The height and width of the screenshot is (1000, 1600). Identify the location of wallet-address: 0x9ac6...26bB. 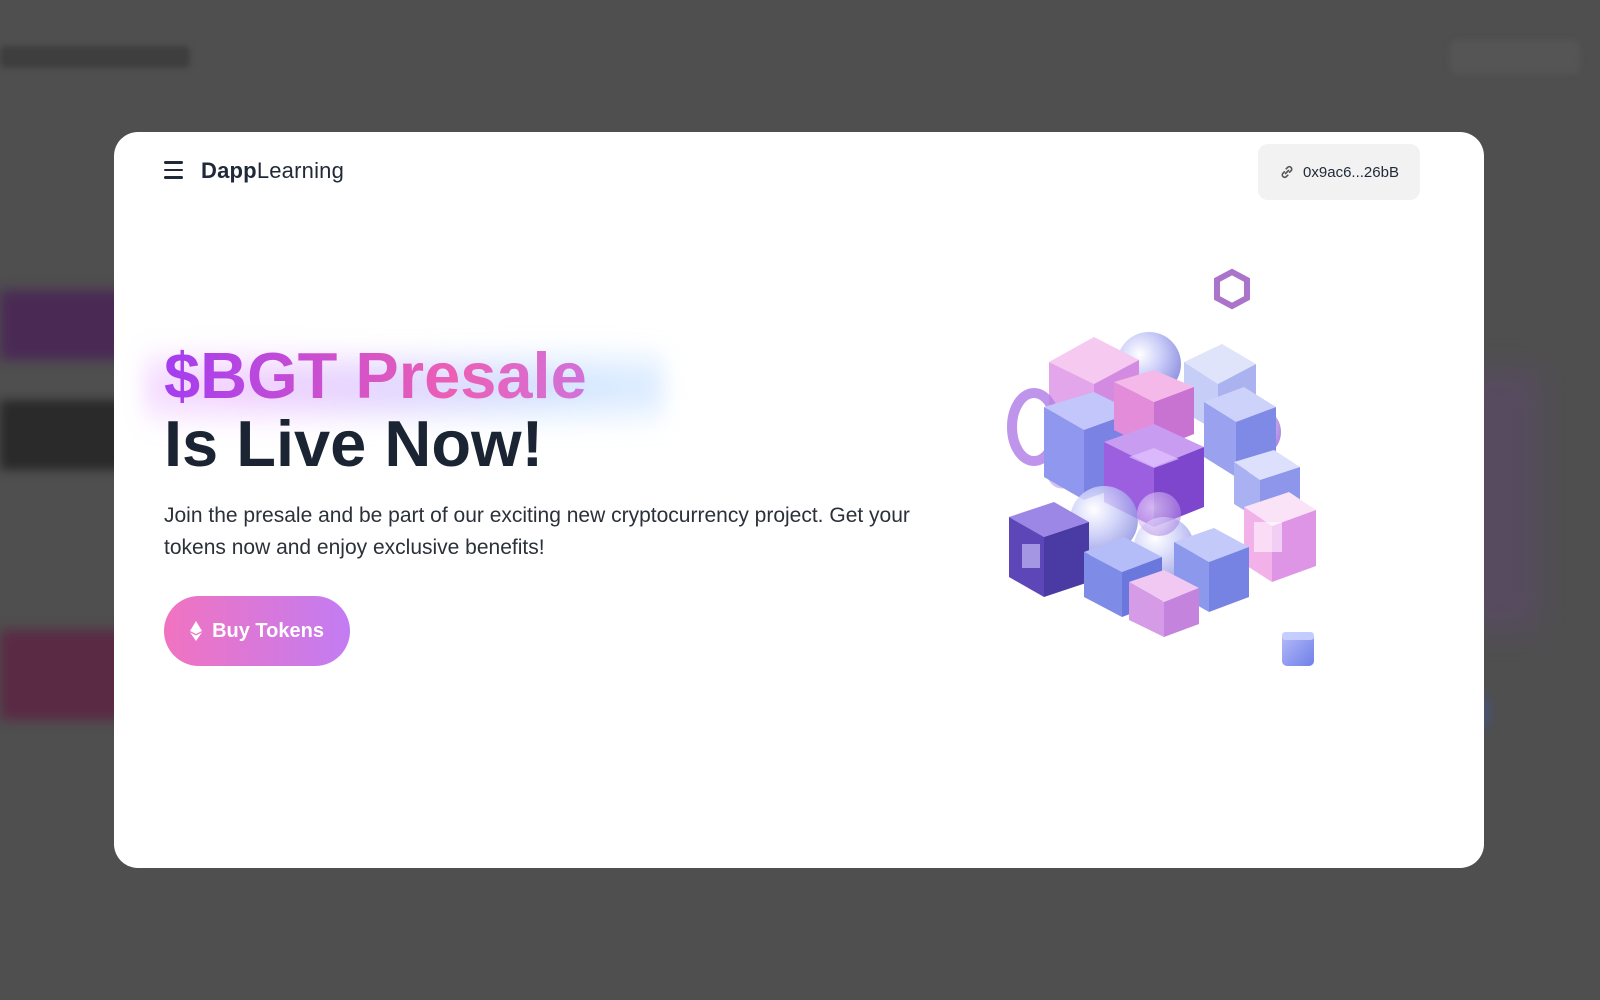
(1351, 172).